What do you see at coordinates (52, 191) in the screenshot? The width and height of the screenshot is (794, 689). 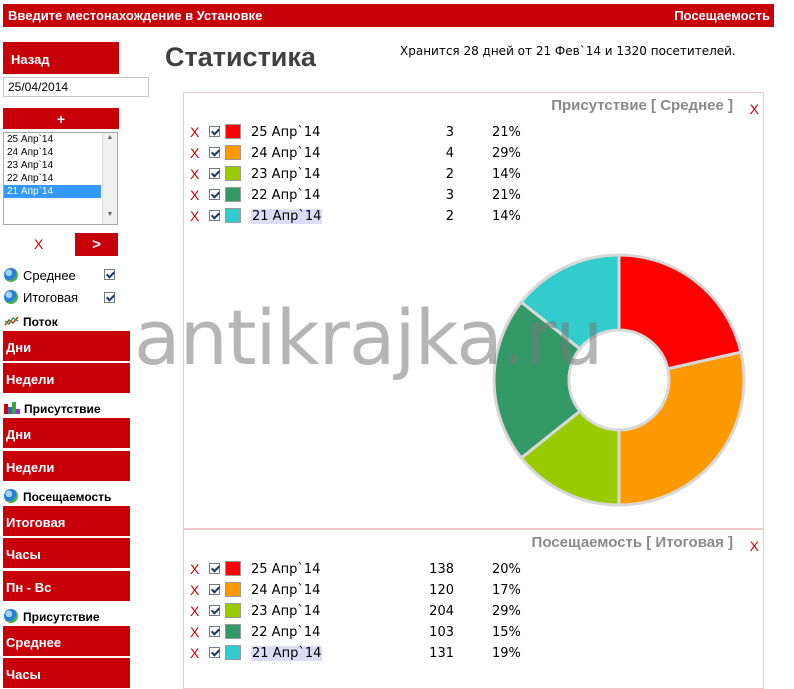 I see `list-item-selected: 21 Апр`14` at bounding box center [52, 191].